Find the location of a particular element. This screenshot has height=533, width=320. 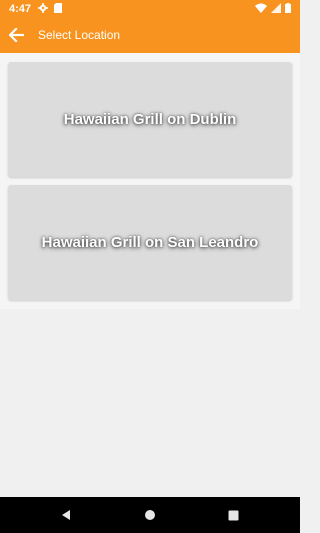

recents-square-icon is located at coordinates (233, 515).